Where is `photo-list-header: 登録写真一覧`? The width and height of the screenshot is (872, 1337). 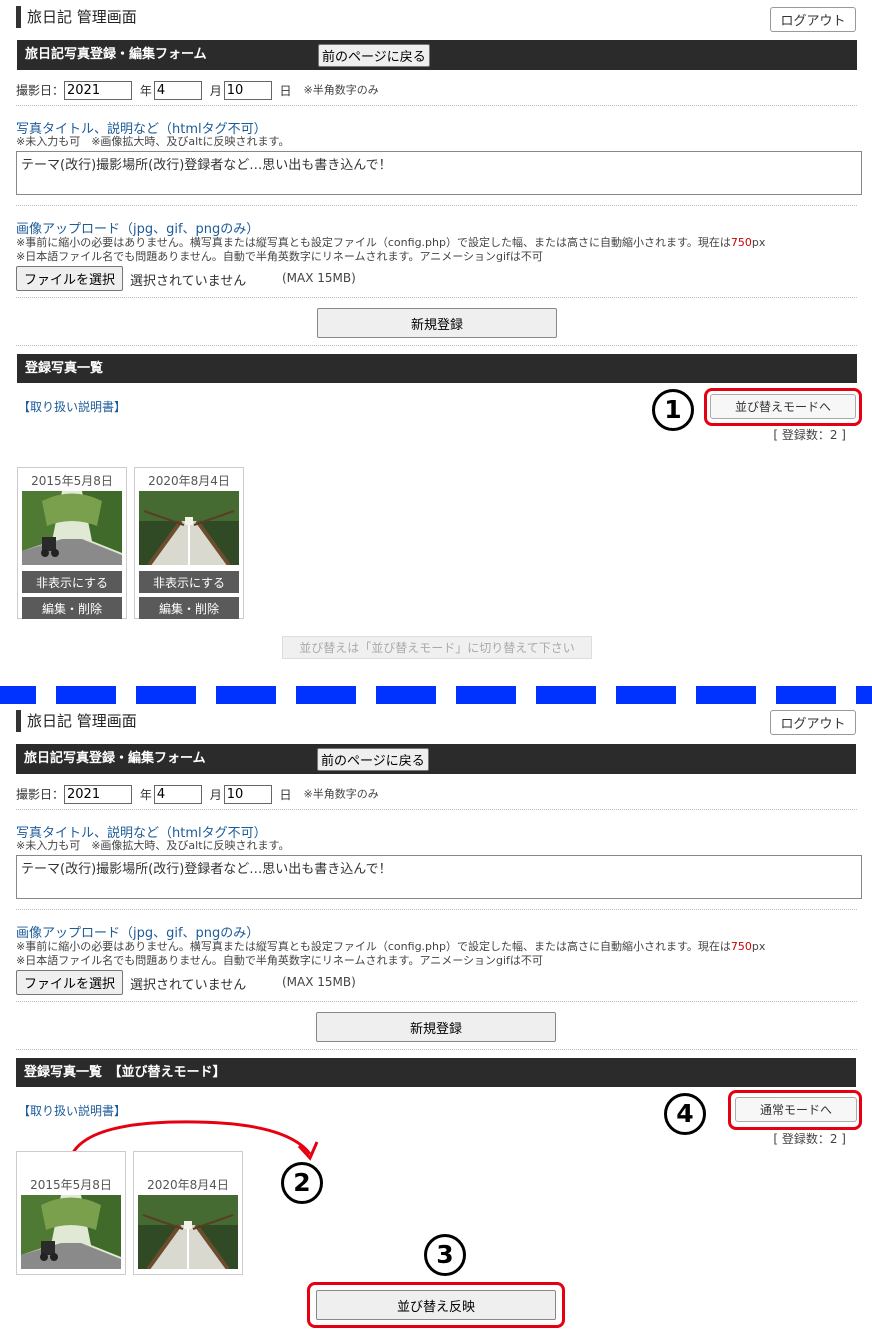
photo-list-header: 登録写真一覧 is located at coordinates (437, 368).